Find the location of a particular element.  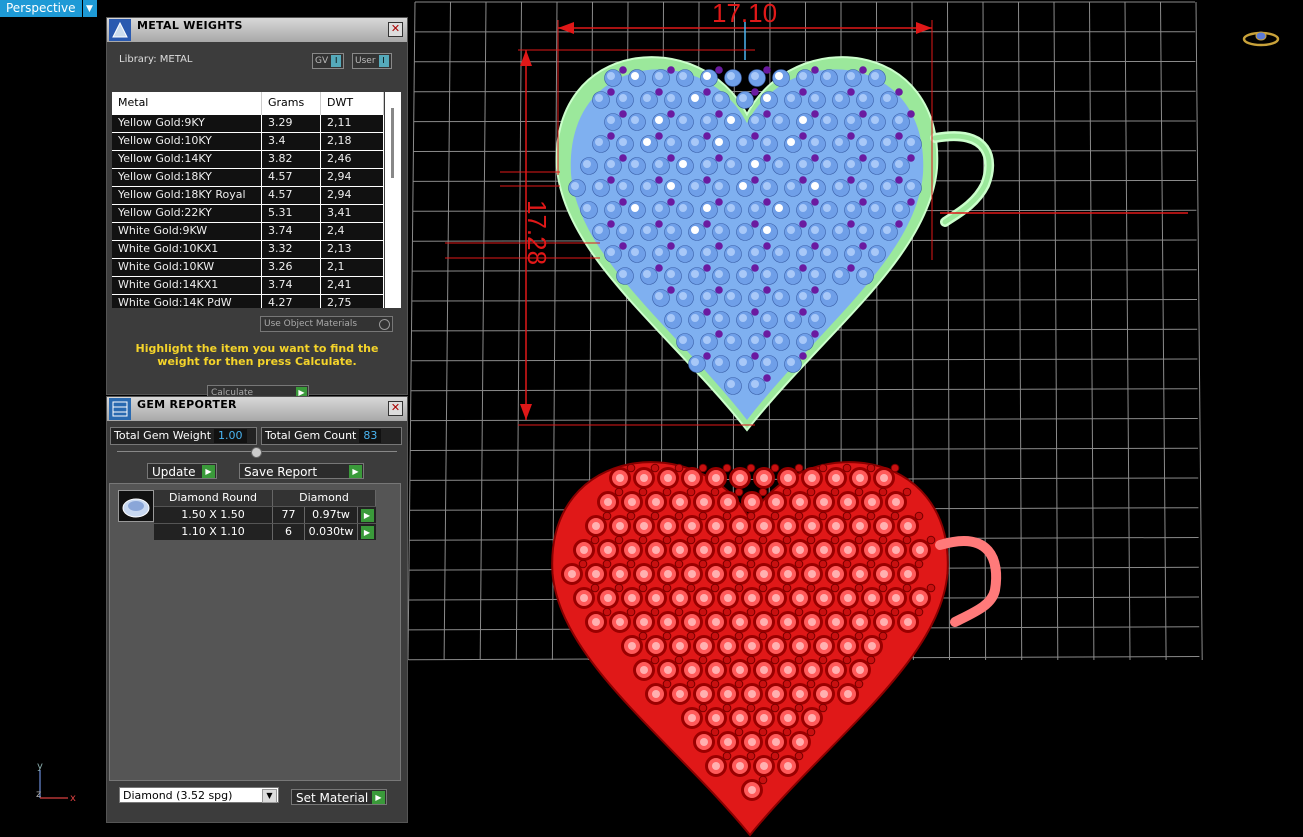

total-gem-weight: Total Gem Weight 1.00 is located at coordinates (183, 436).